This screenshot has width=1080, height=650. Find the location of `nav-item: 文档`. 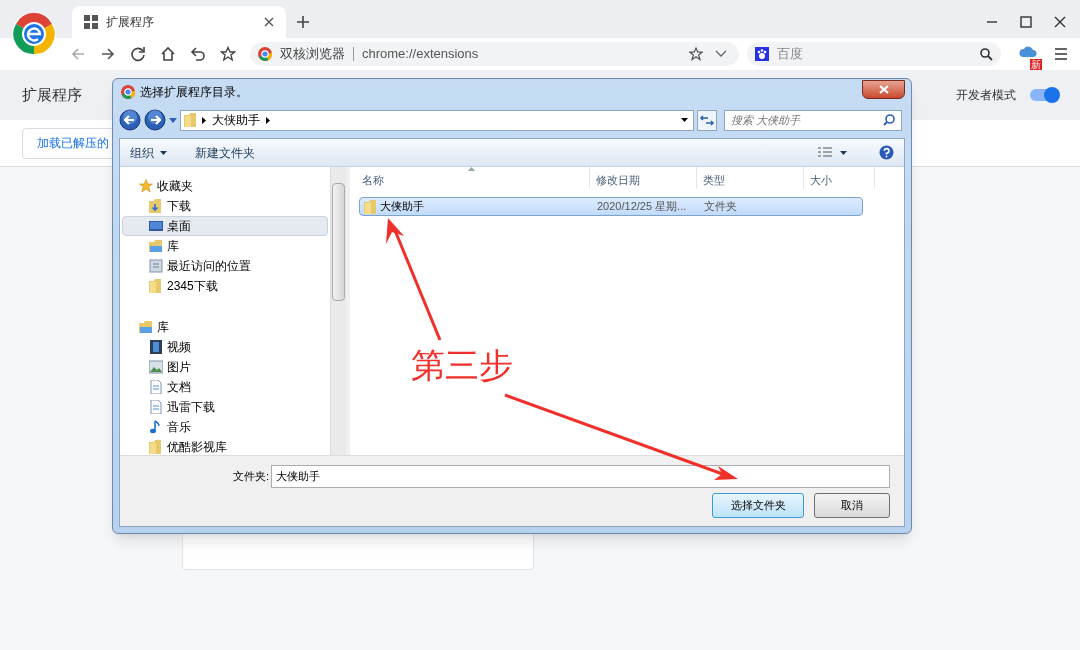

nav-item: 文档 is located at coordinates (225, 387).